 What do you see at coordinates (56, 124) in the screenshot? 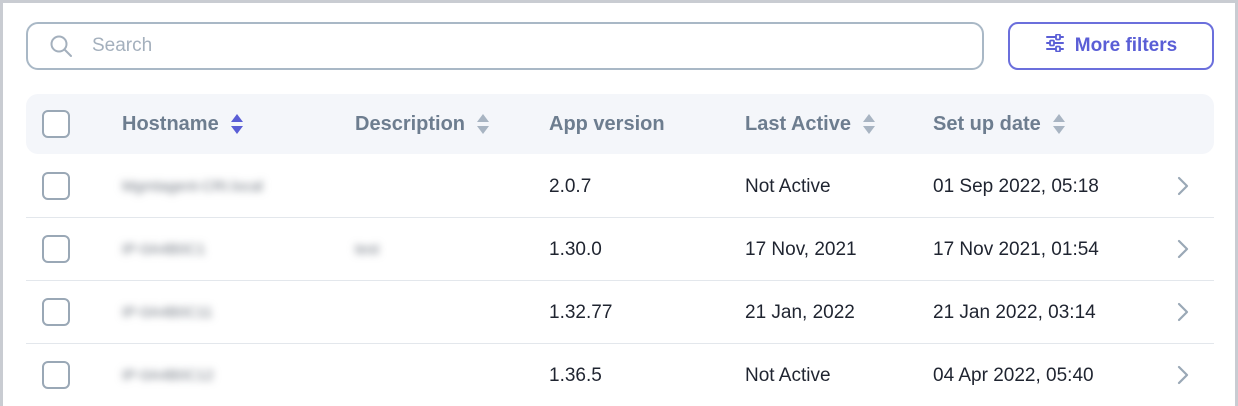
I see `select-all-checkbox` at bounding box center [56, 124].